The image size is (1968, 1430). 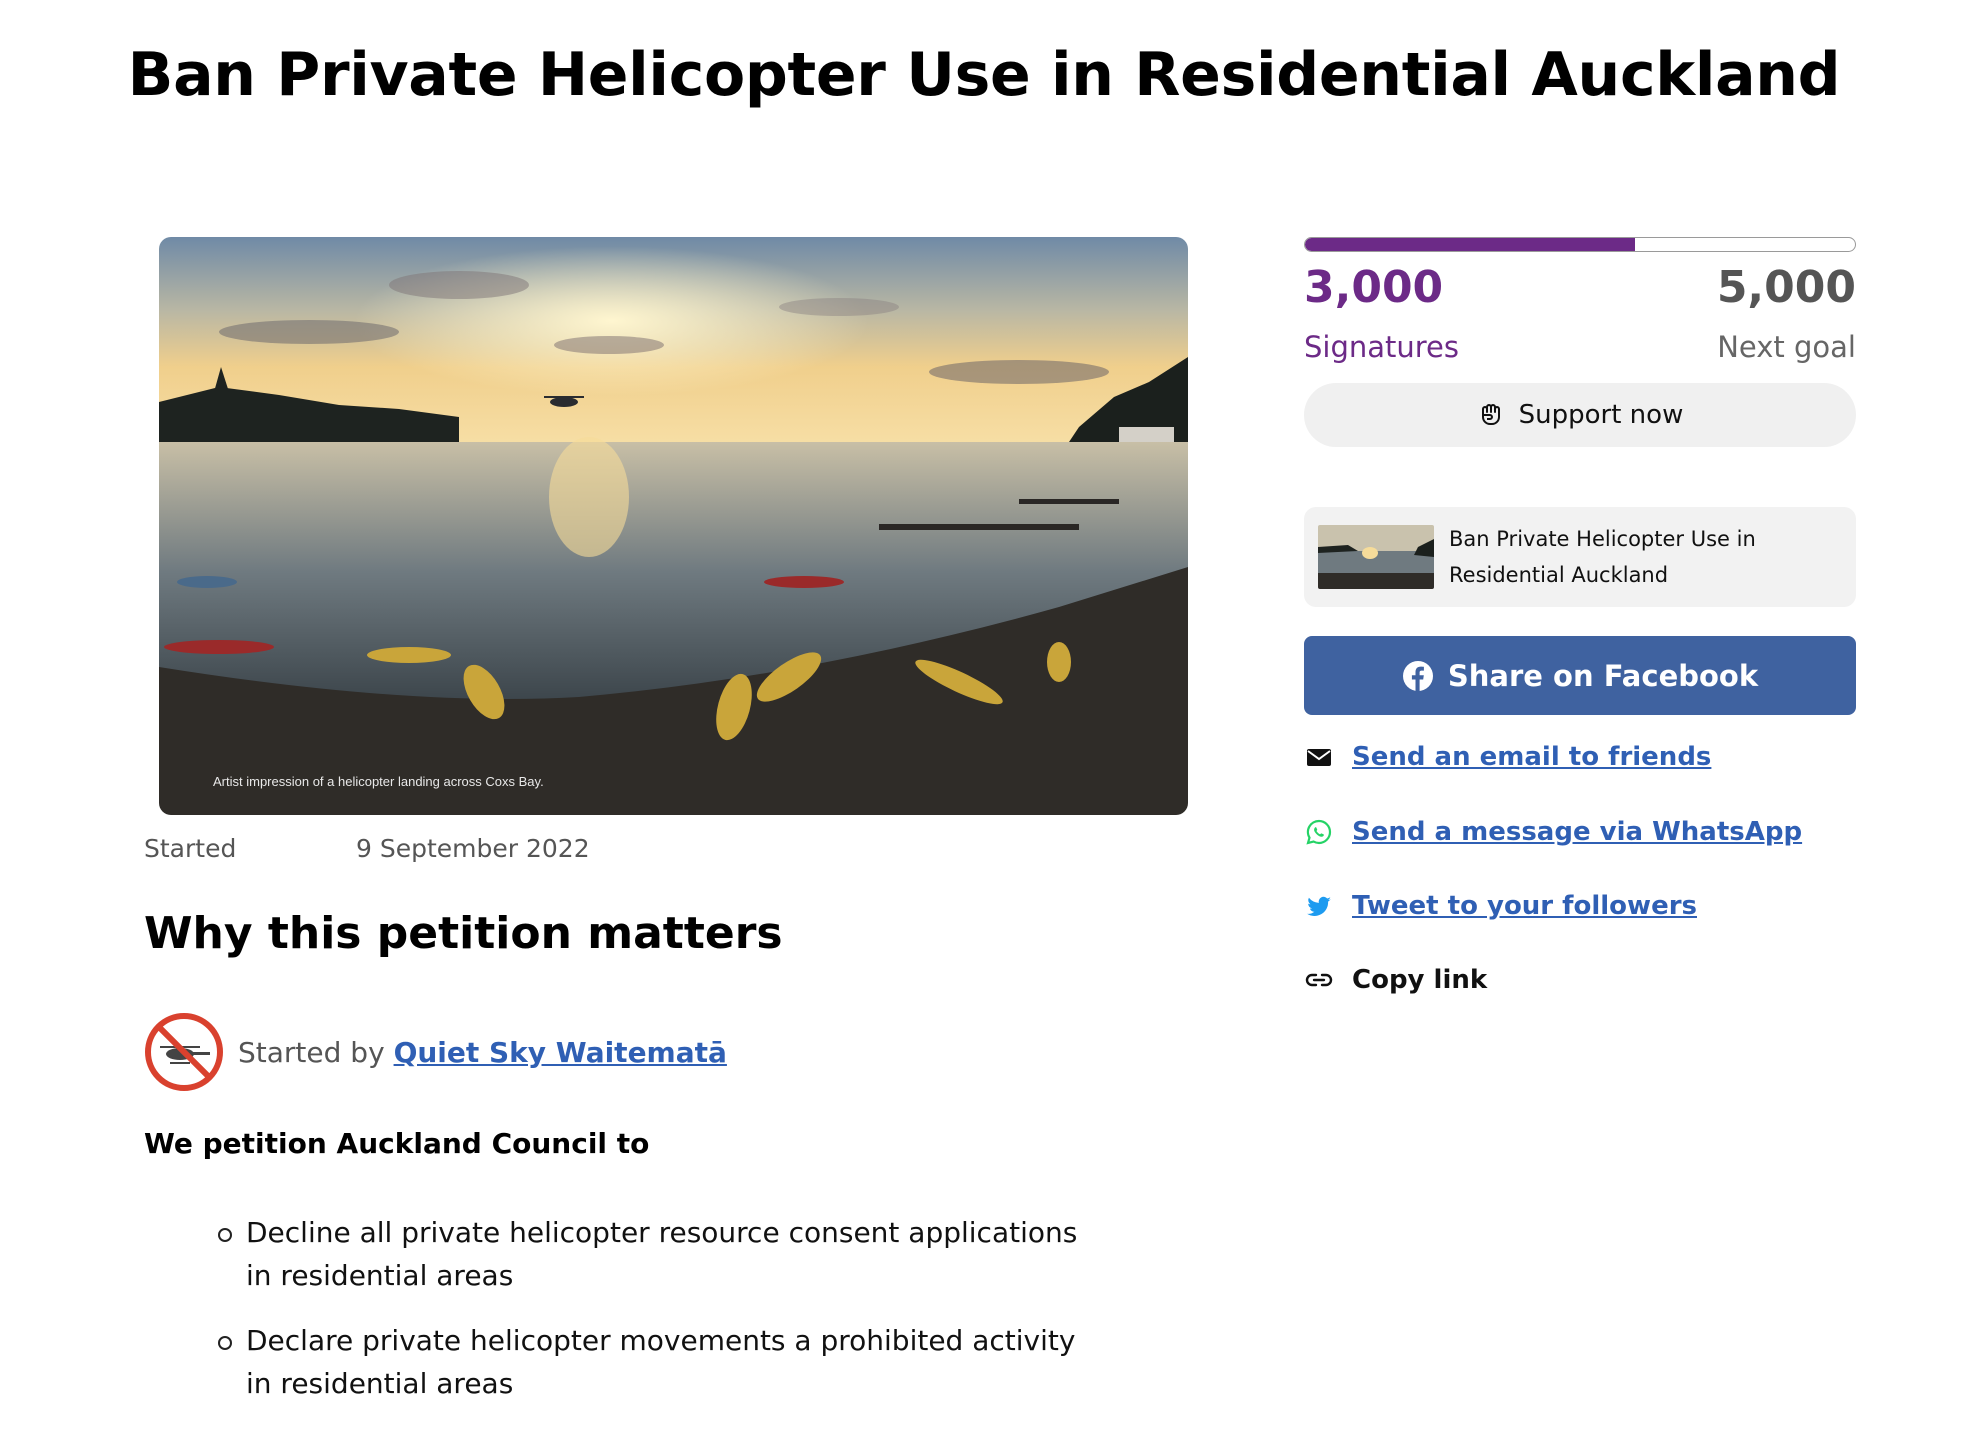 I want to click on whatsapp-share-link: Send a message via WhatsApp, so click(x=1553, y=832).